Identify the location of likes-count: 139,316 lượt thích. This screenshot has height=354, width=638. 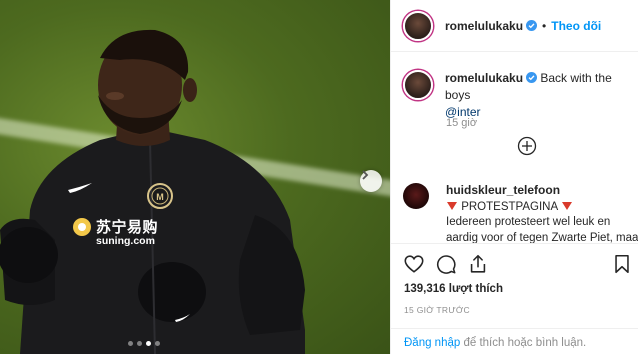
(453, 289).